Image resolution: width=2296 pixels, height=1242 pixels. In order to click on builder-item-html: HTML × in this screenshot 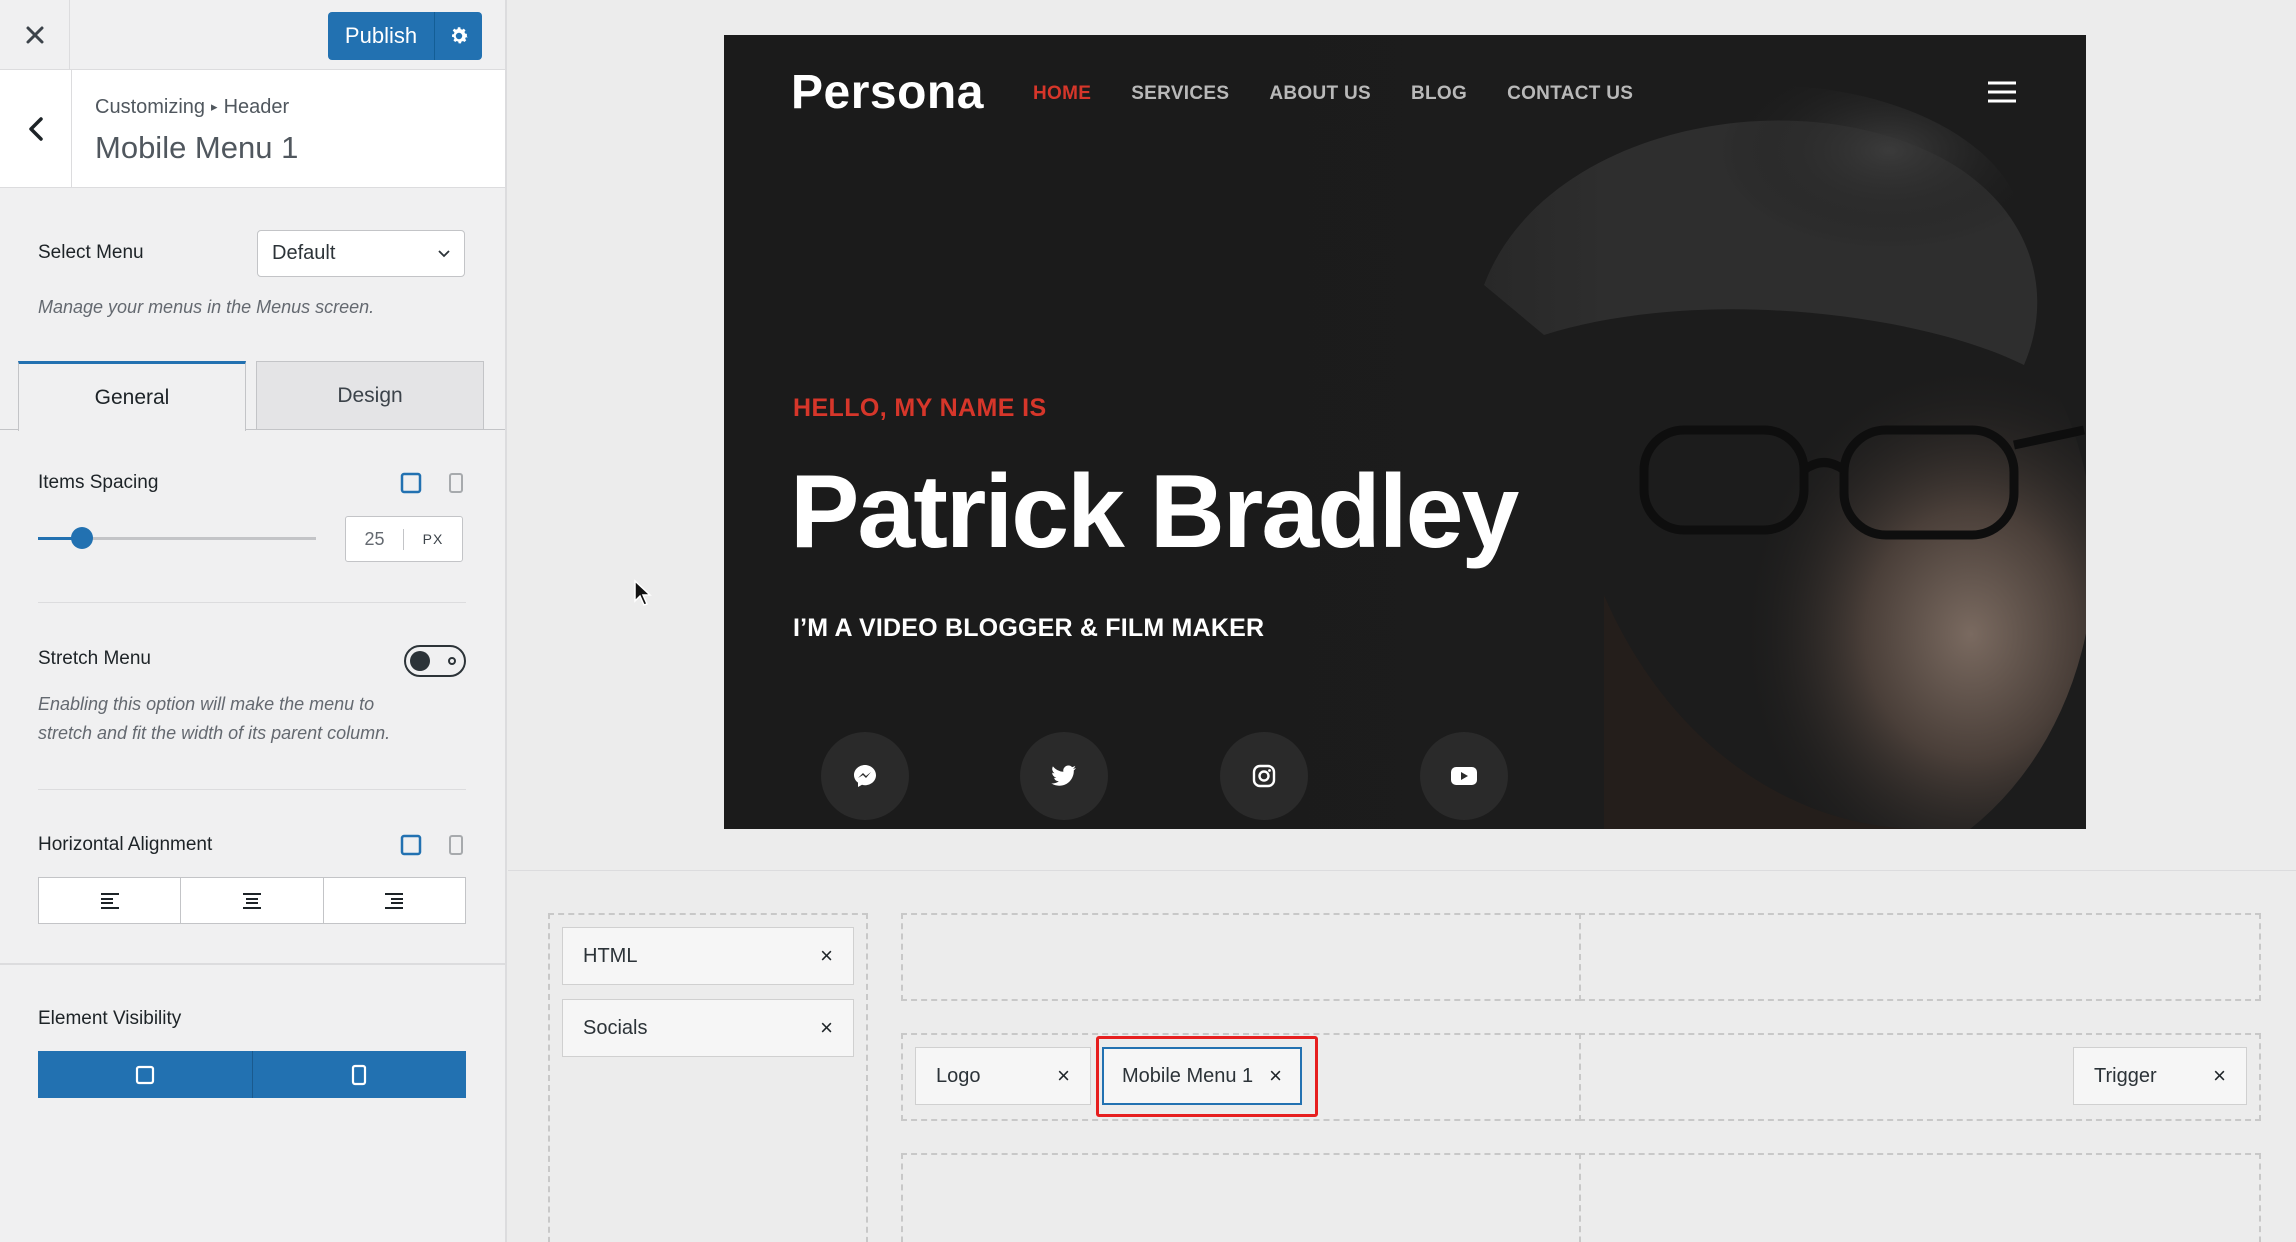, I will do `click(708, 956)`.